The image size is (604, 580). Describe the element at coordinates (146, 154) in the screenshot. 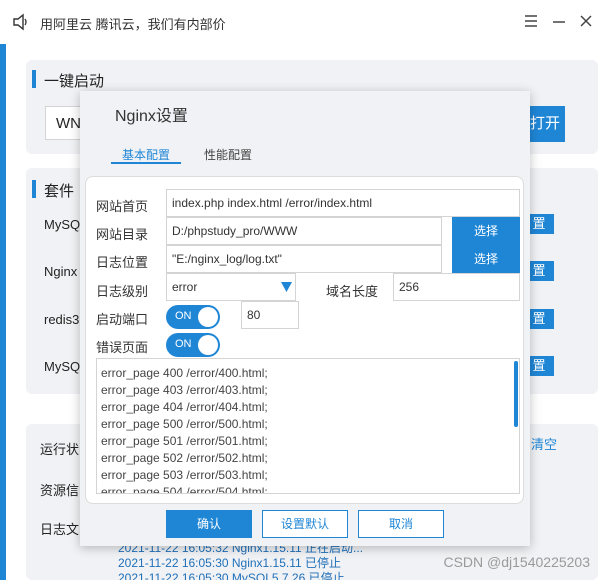

I see `tab-basic-config: 基本配置` at that location.